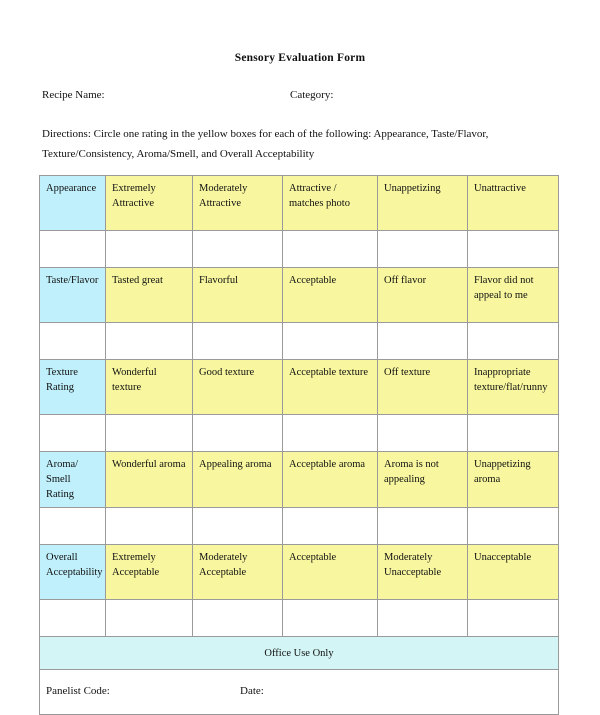 The height and width of the screenshot is (715, 600). What do you see at coordinates (513, 479) in the screenshot?
I see `rating-option: Unappetizing aroma` at bounding box center [513, 479].